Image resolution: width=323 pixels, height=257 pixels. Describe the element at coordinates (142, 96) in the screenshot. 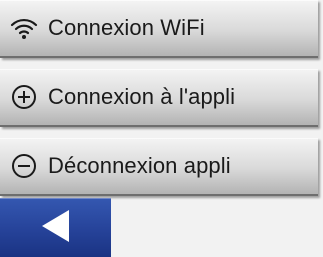

I see `menu-item-label: Connexion à l'appli` at that location.